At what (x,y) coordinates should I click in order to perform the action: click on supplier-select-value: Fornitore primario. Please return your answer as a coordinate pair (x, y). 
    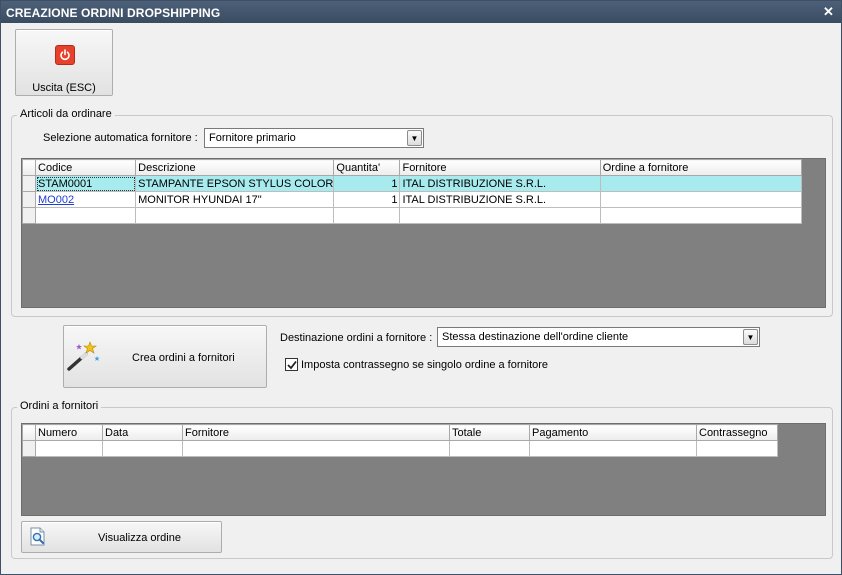
    Looking at the image, I should click on (252, 138).